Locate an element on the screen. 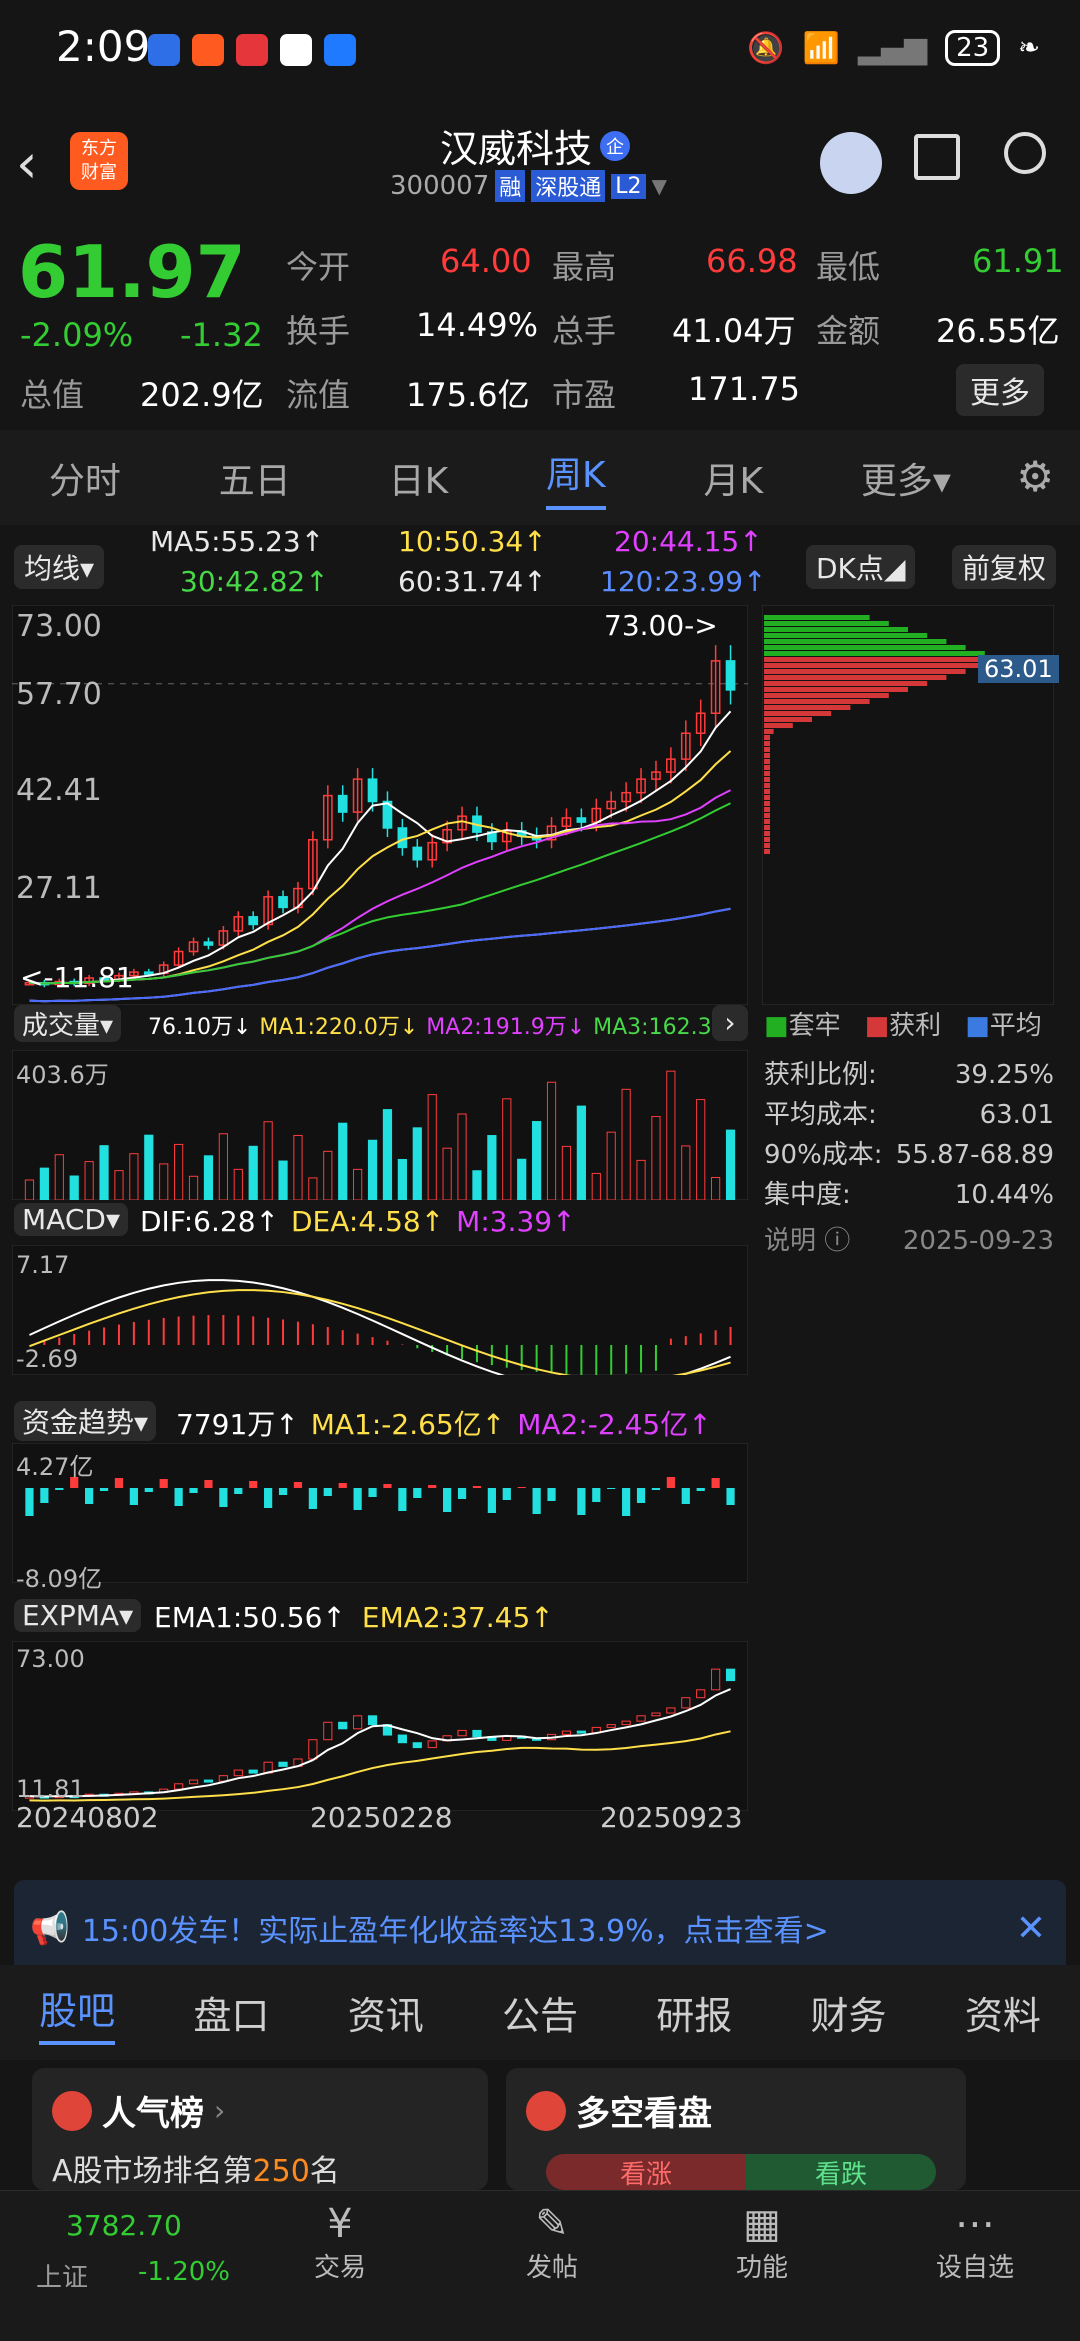  macd-ymin: -2.69 is located at coordinates (47, 1359).